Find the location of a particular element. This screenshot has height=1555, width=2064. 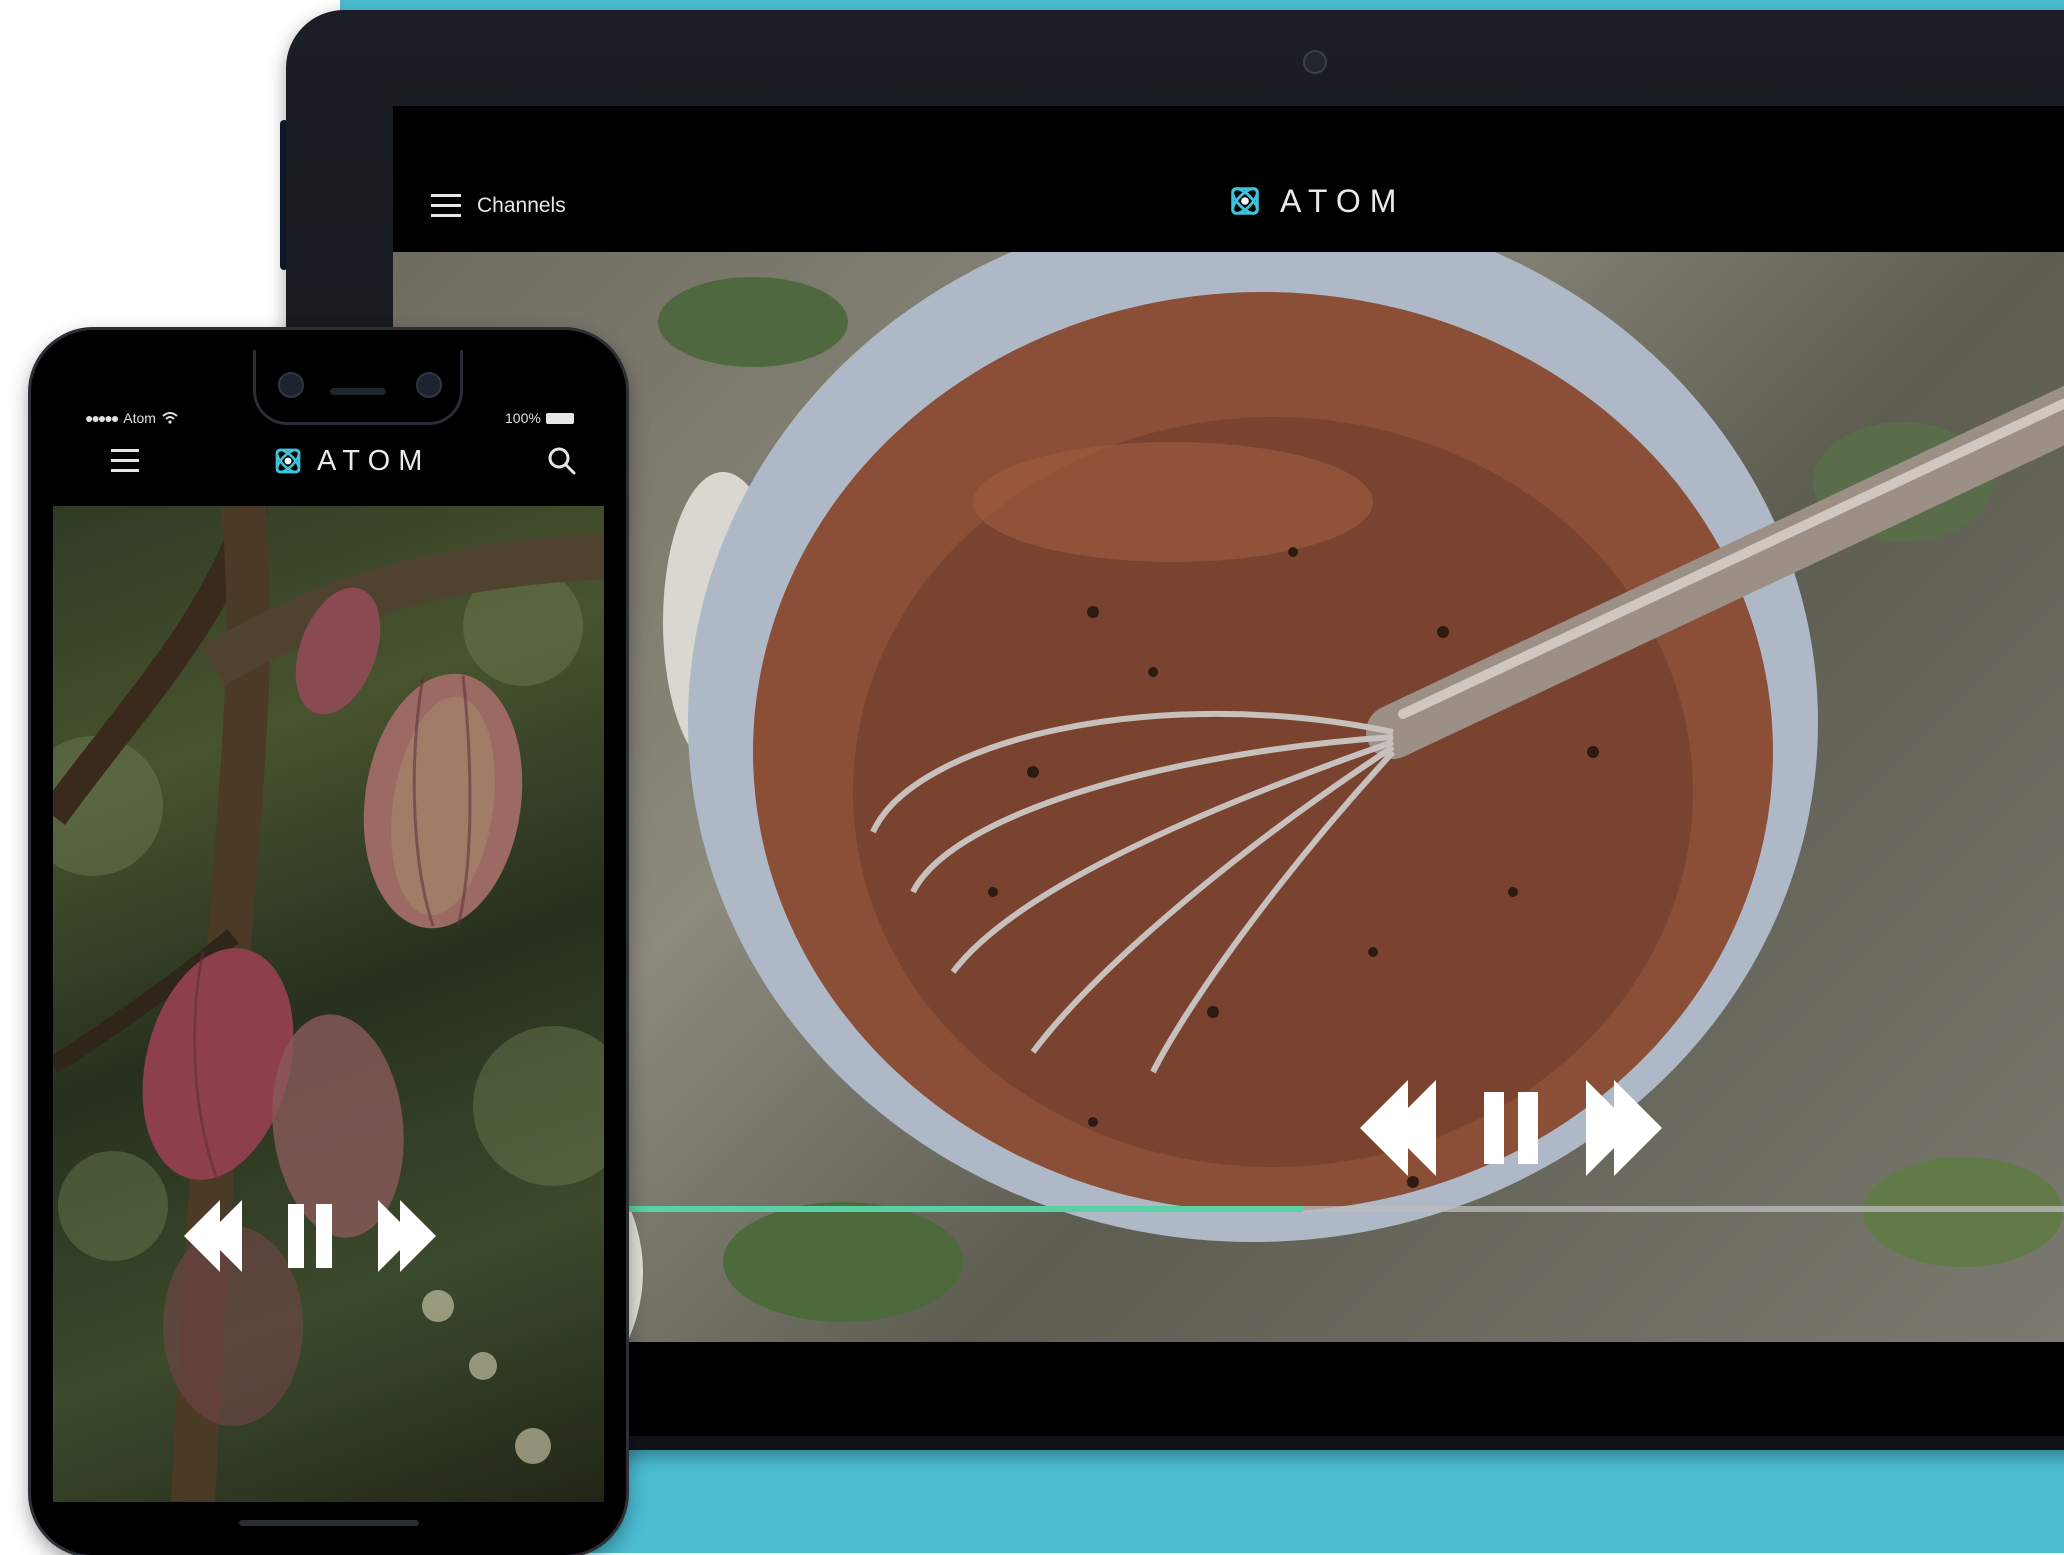

tablet-bottom-bar is located at coordinates (1228, 1389).